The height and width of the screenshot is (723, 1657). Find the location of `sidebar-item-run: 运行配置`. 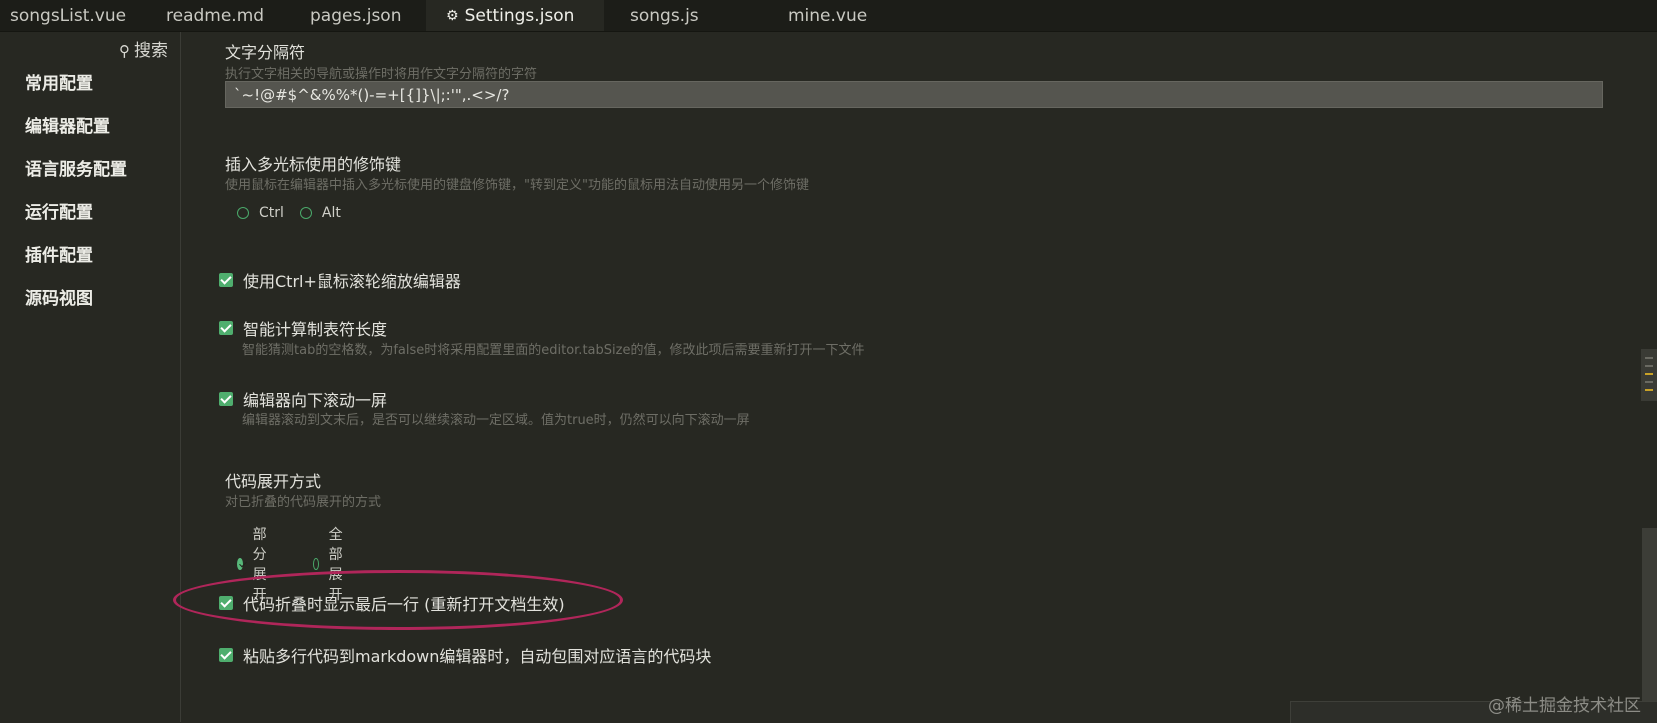

sidebar-item-run: 运行配置 is located at coordinates (59, 210).